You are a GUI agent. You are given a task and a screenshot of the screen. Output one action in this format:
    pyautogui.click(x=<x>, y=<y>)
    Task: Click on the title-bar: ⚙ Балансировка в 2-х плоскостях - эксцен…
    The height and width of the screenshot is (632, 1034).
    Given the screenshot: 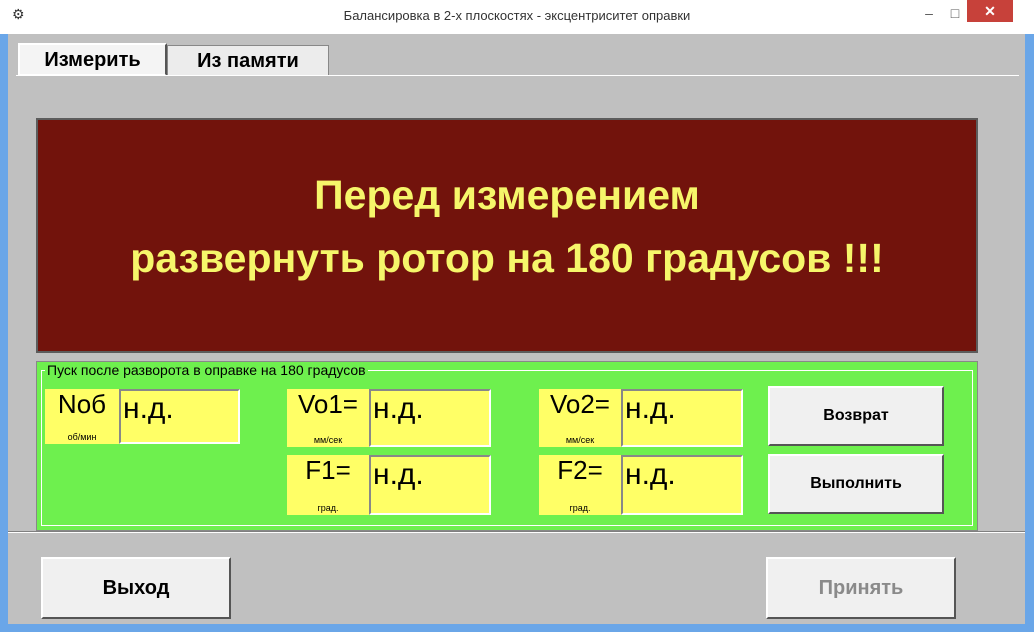 What is the action you would take?
    pyautogui.click(x=517, y=17)
    